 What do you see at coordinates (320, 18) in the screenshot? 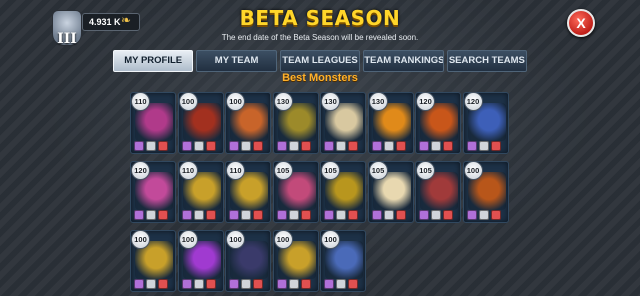
I see `page-title: BETA SEASON` at bounding box center [320, 18].